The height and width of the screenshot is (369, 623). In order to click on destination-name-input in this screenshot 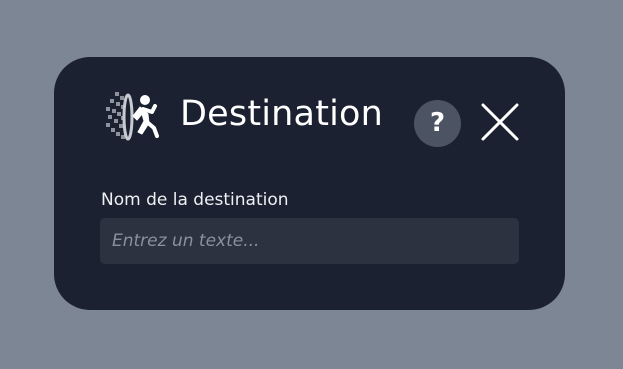, I will do `click(309, 241)`.